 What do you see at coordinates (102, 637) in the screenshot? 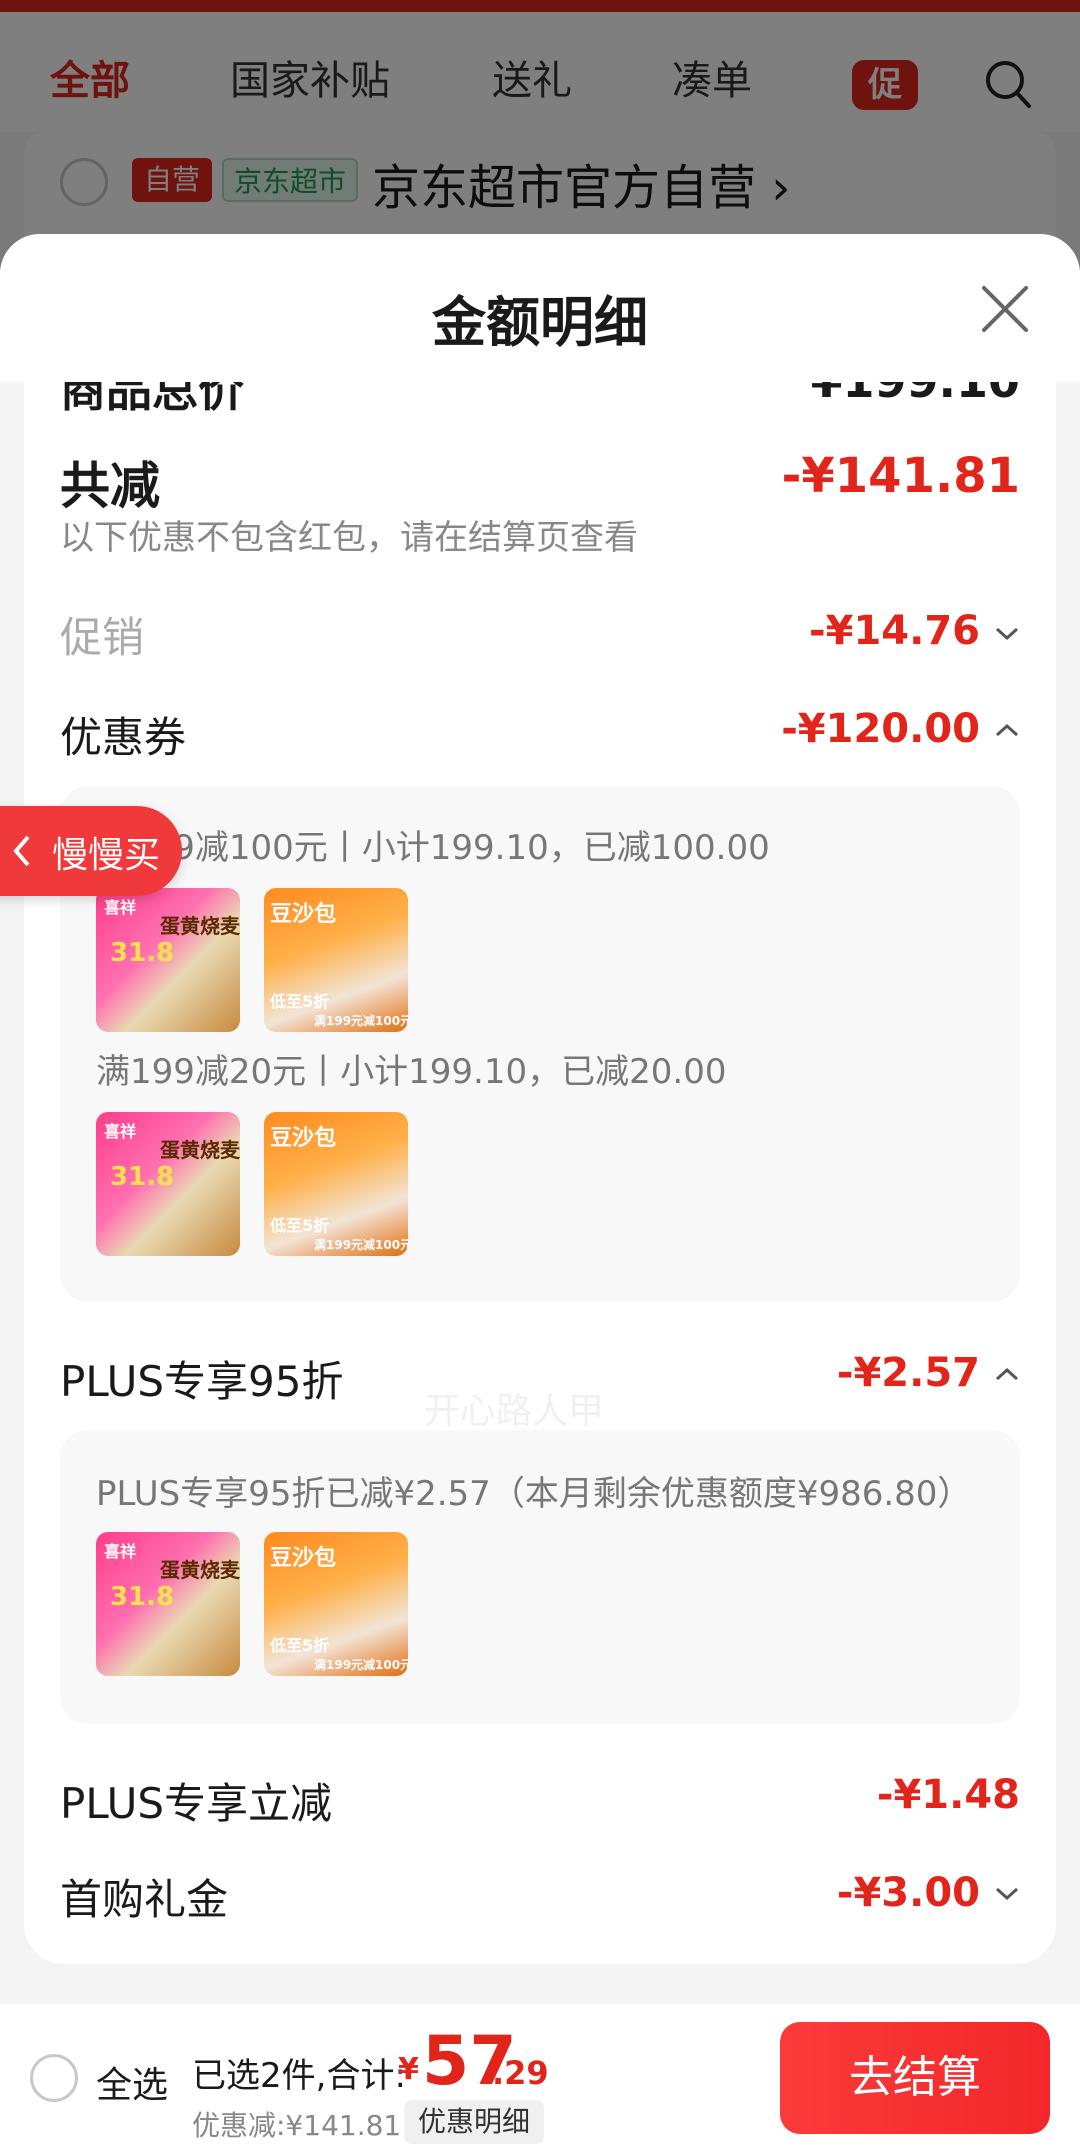
I see `promo-label: 促销` at bounding box center [102, 637].